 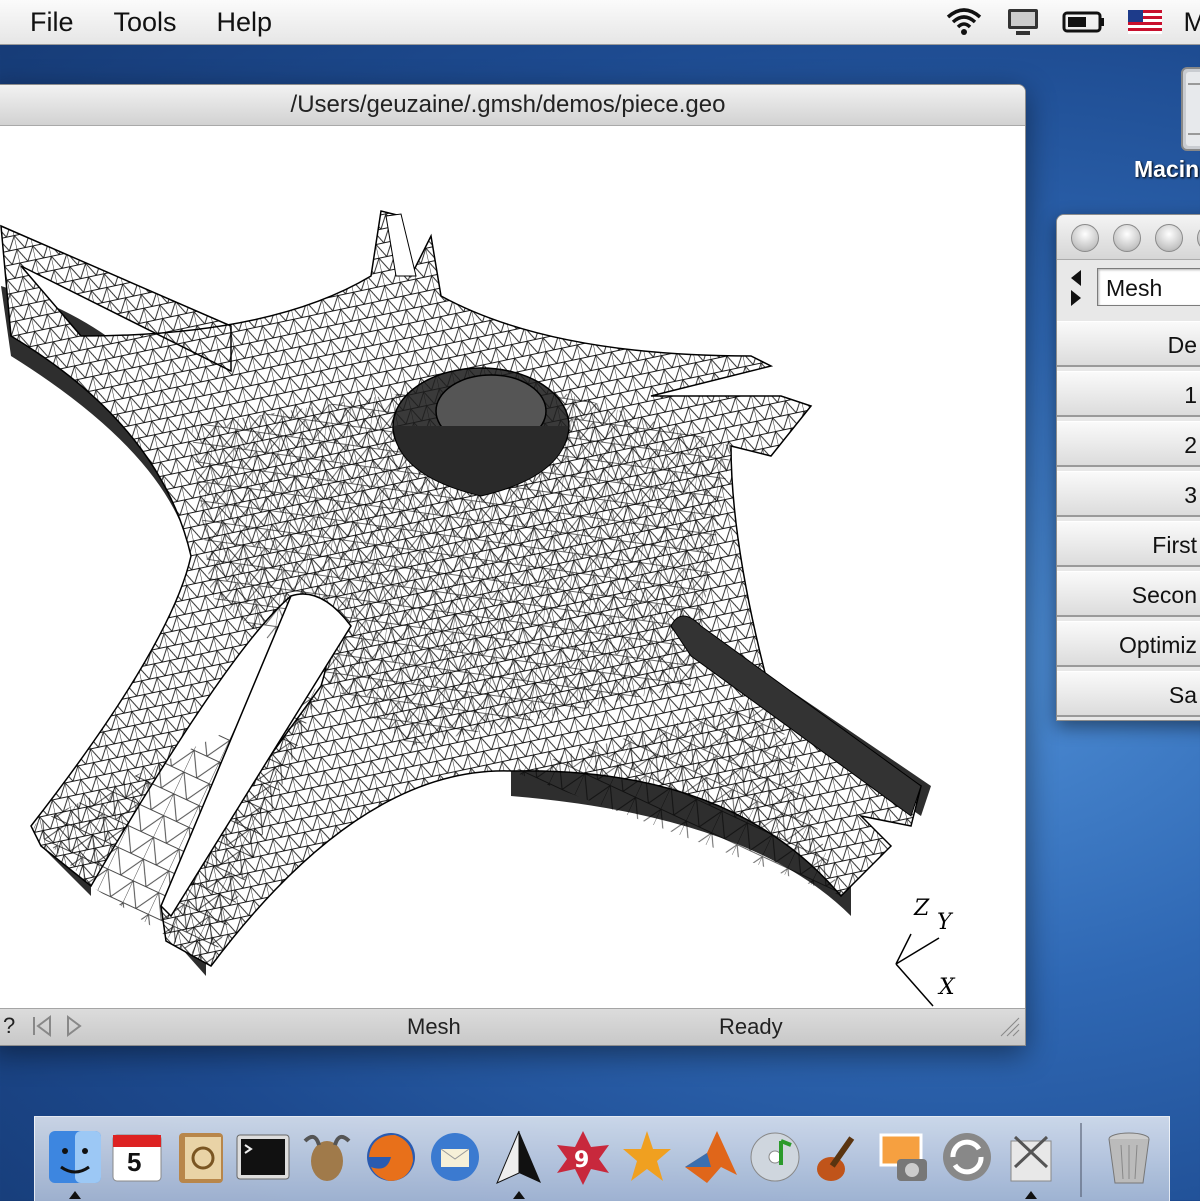 I want to click on trash-icon, so click(x=1129, y=1157).